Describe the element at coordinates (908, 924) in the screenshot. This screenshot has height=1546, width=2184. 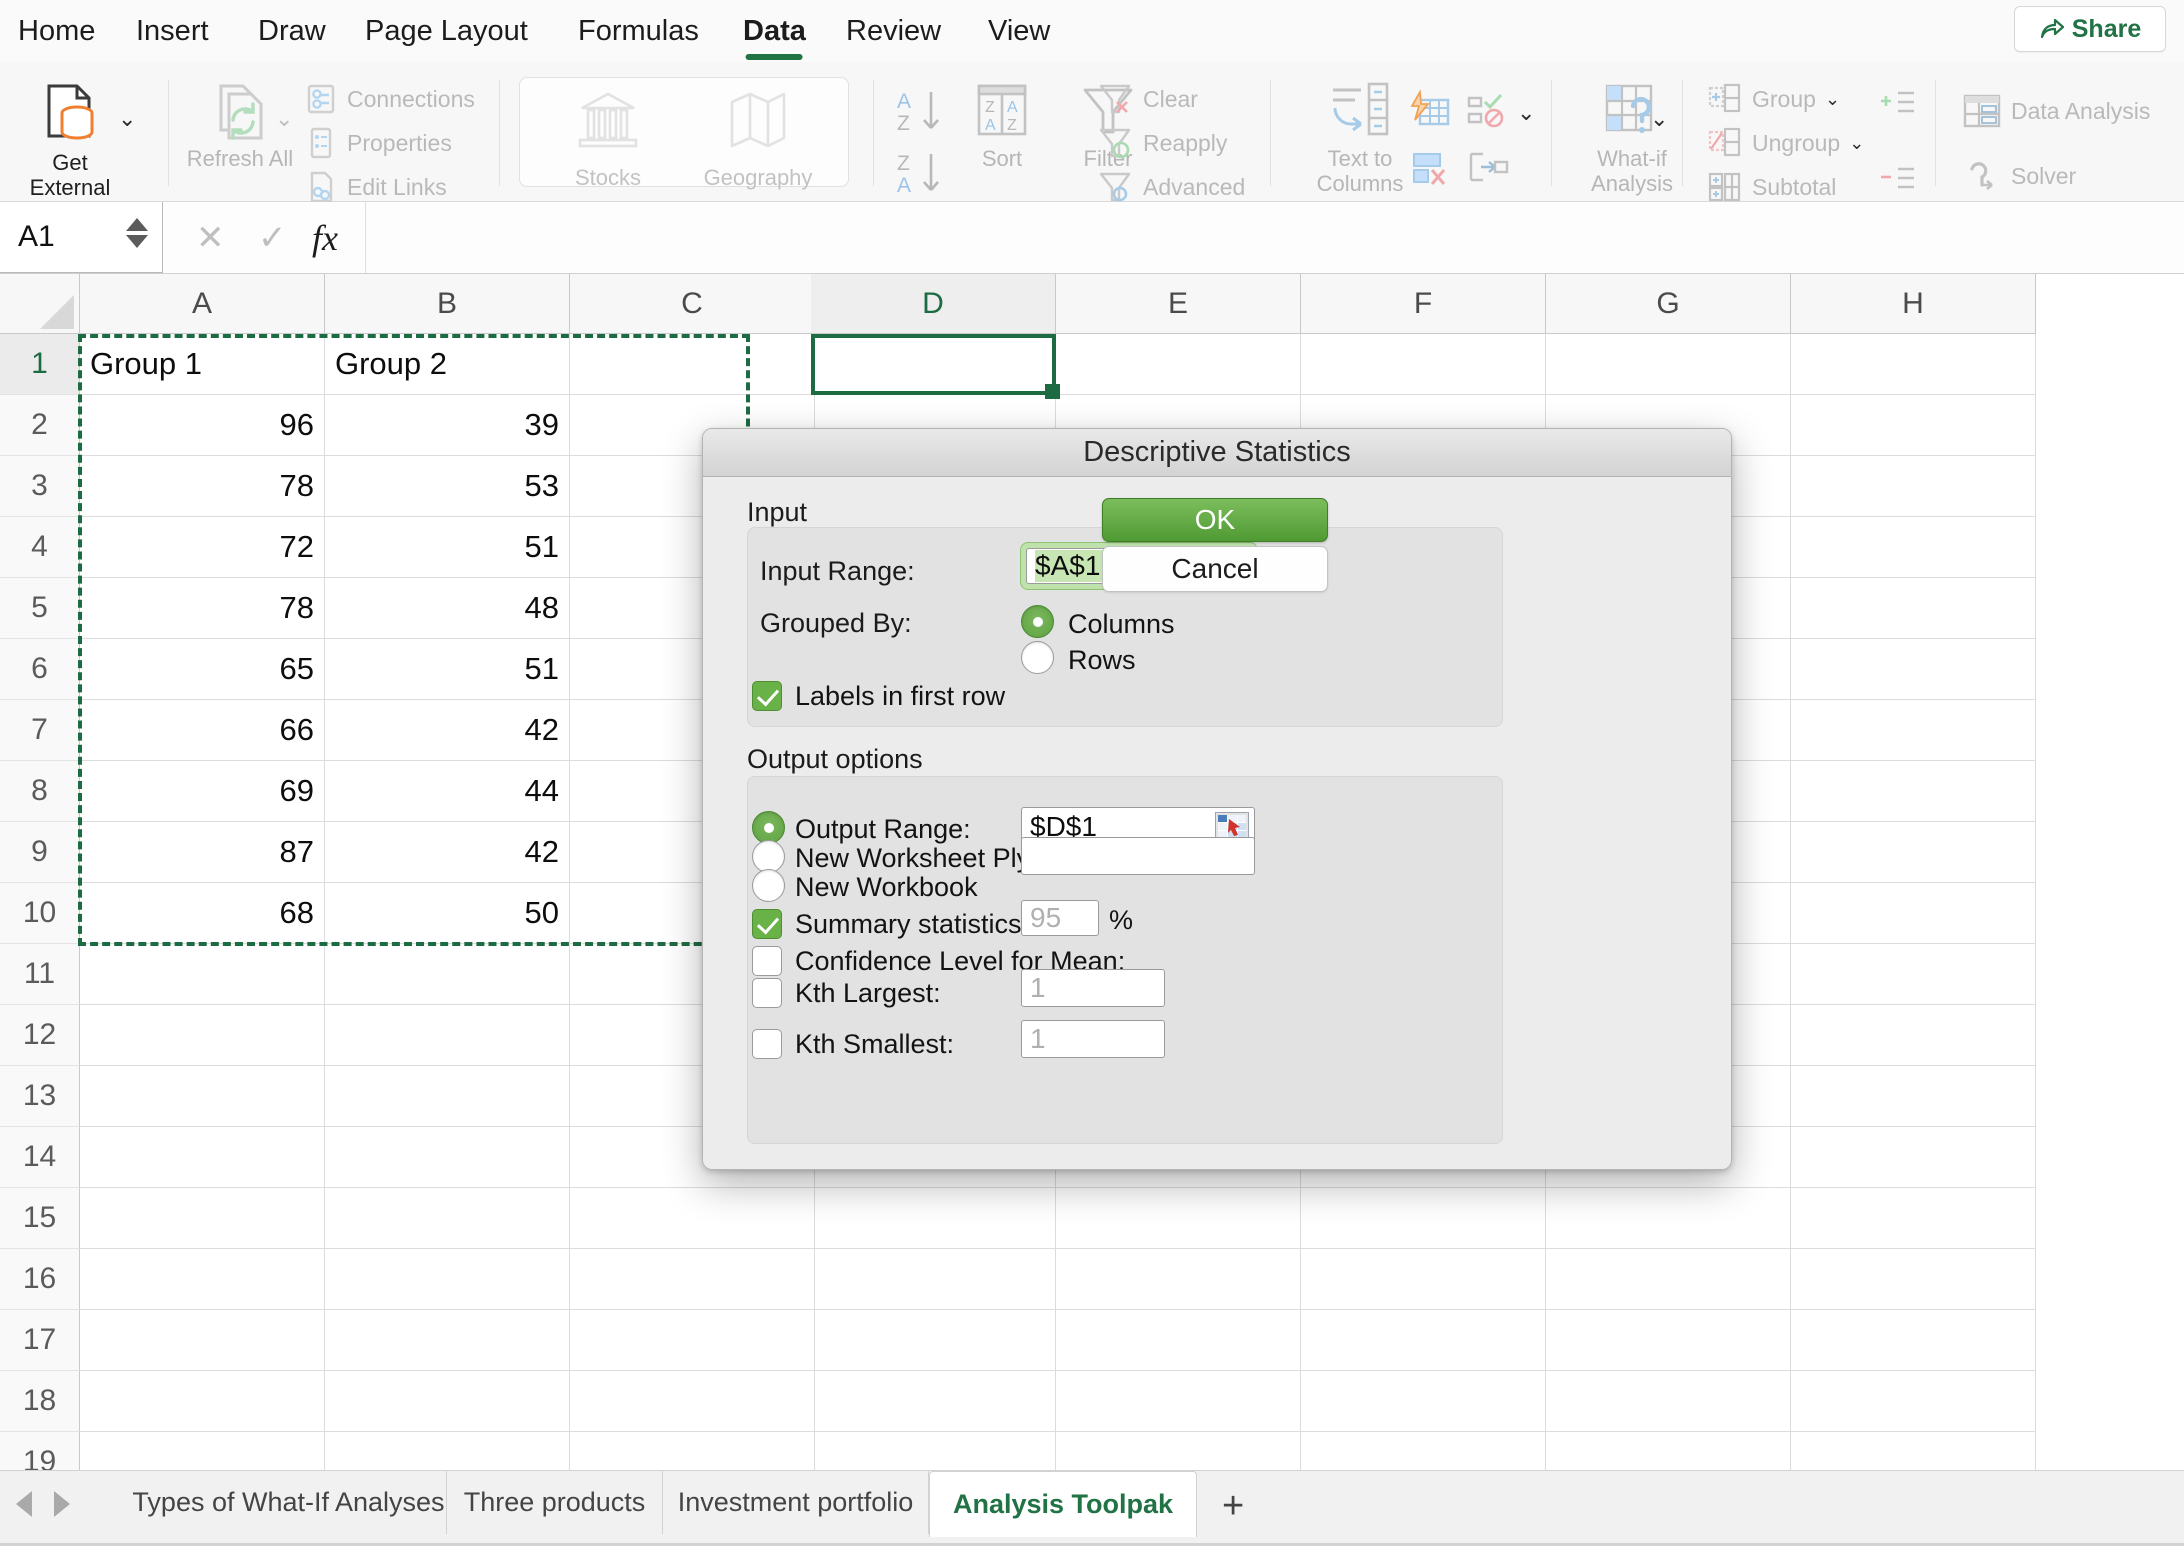
I see `summary-statistics-label: Summary statistics` at that location.